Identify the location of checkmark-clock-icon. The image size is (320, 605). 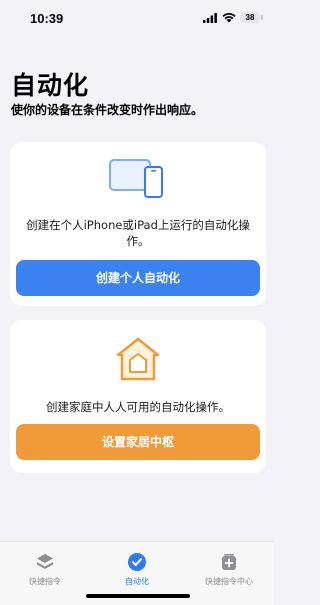
(137, 562).